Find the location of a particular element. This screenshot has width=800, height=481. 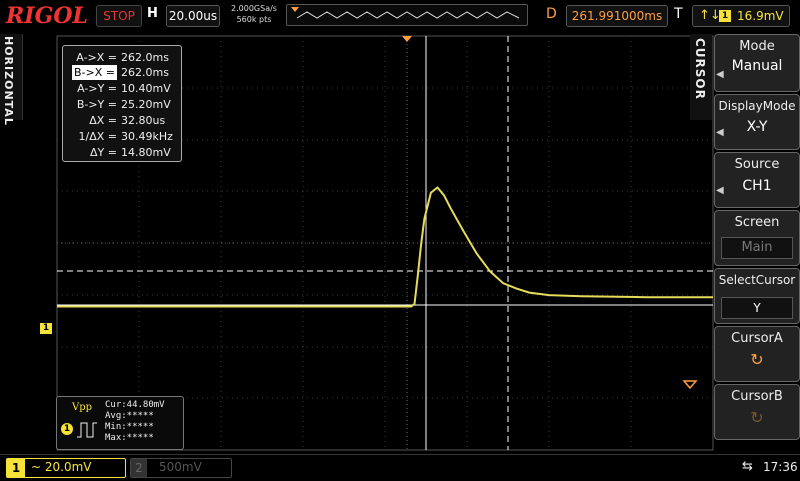

trigger-level-marker-icon is located at coordinates (690, 385).